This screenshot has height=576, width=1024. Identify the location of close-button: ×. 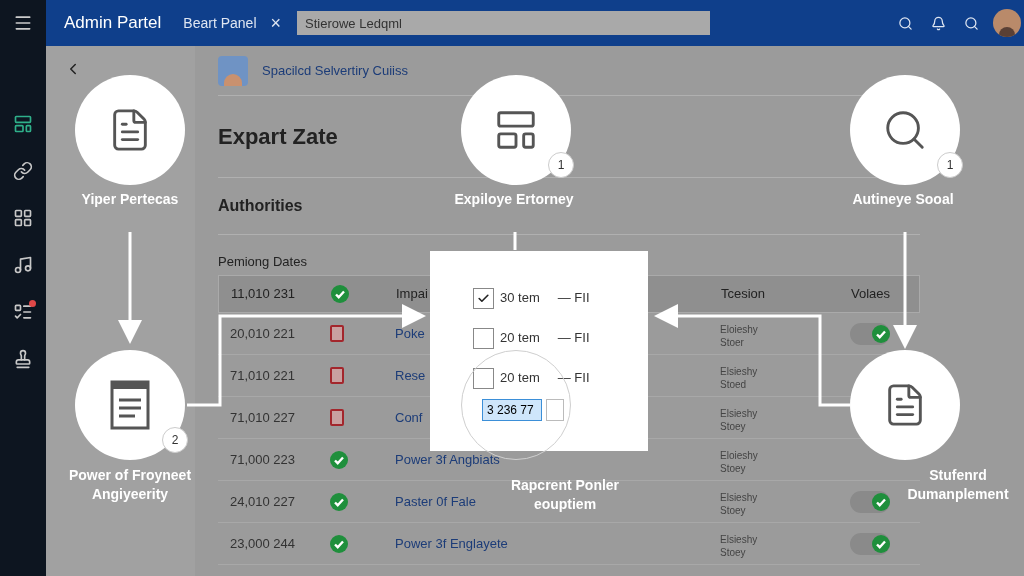
(275, 23).